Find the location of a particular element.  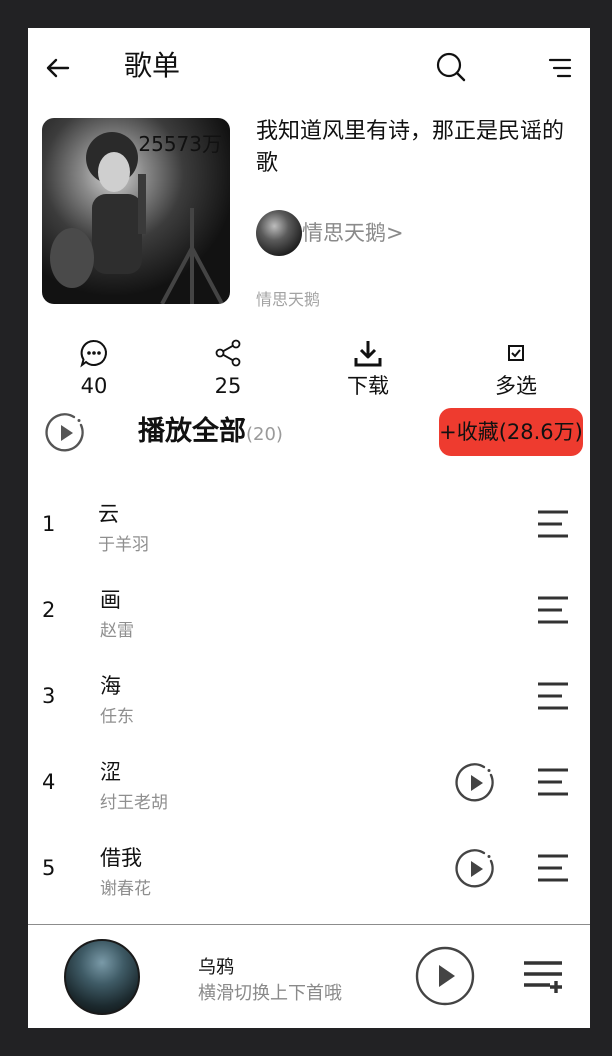

song-title: 涩 is located at coordinates (110, 772).